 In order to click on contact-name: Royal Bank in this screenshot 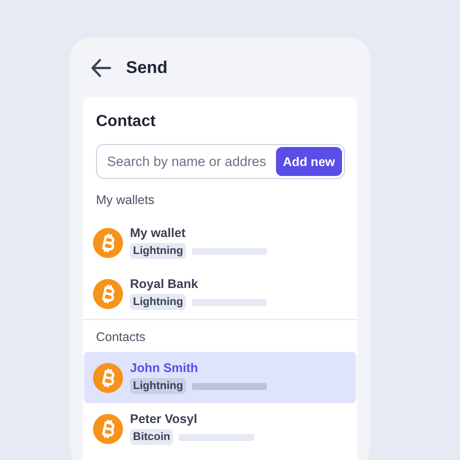, I will do `click(165, 284)`.